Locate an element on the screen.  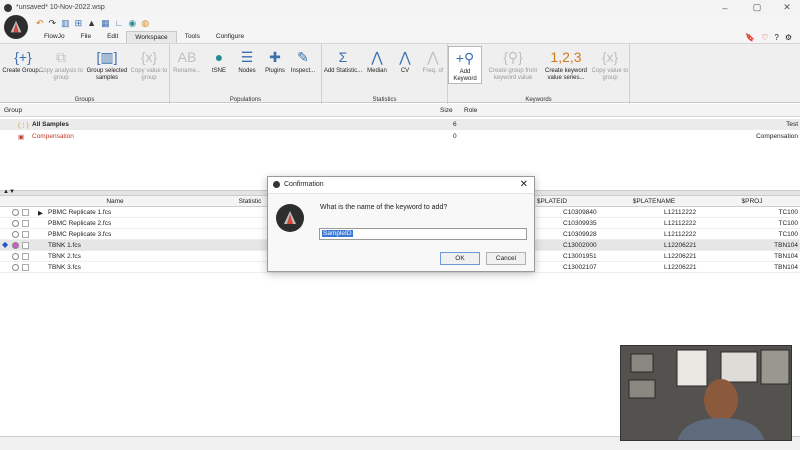
copy-analysis-icon: ⧉ is located at coordinates (61, 56).